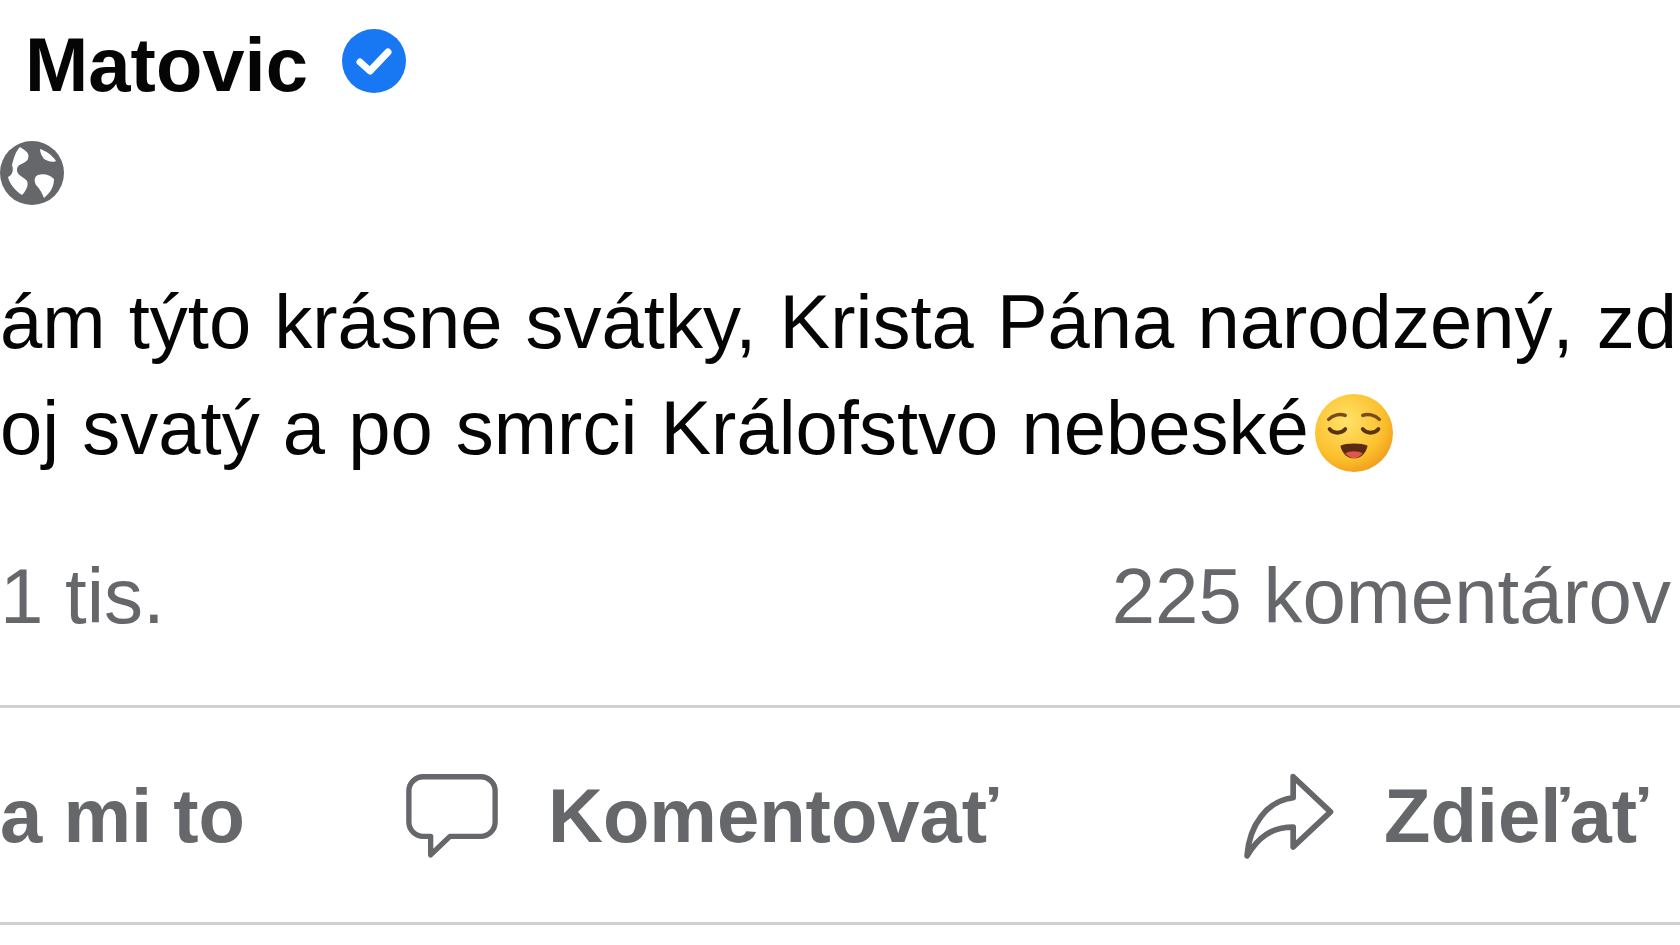 This screenshot has width=1680, height=945. I want to click on share-button: Zdieľať, so click(1446, 816).